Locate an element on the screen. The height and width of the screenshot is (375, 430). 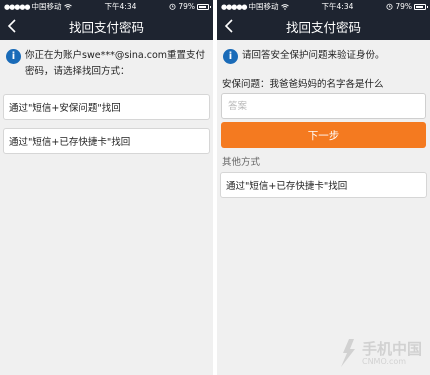
info-message: i 你正在为账户swe***@sina.com重置支付密码，请选择找回方式： is located at coordinates (106, 60).